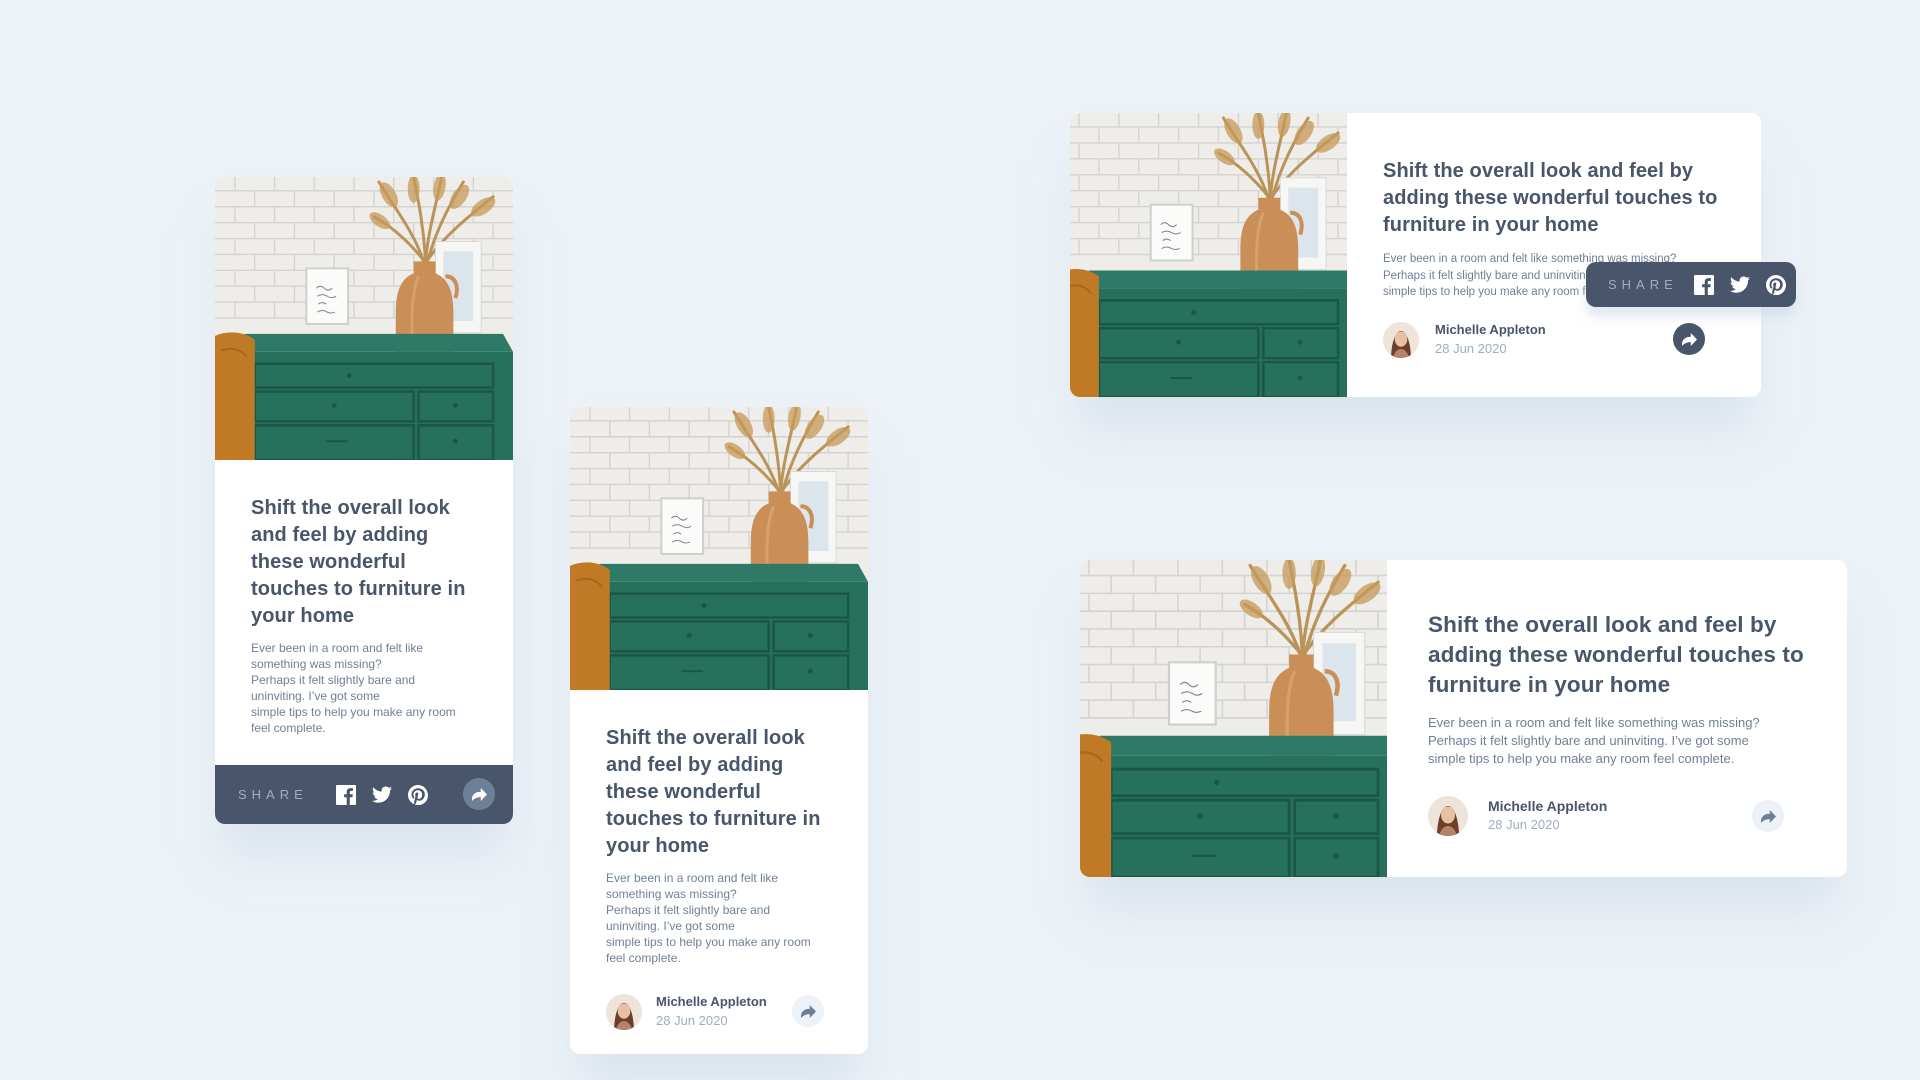  What do you see at coordinates (1691, 284) in the screenshot?
I see `share-tooltip: SHARE` at bounding box center [1691, 284].